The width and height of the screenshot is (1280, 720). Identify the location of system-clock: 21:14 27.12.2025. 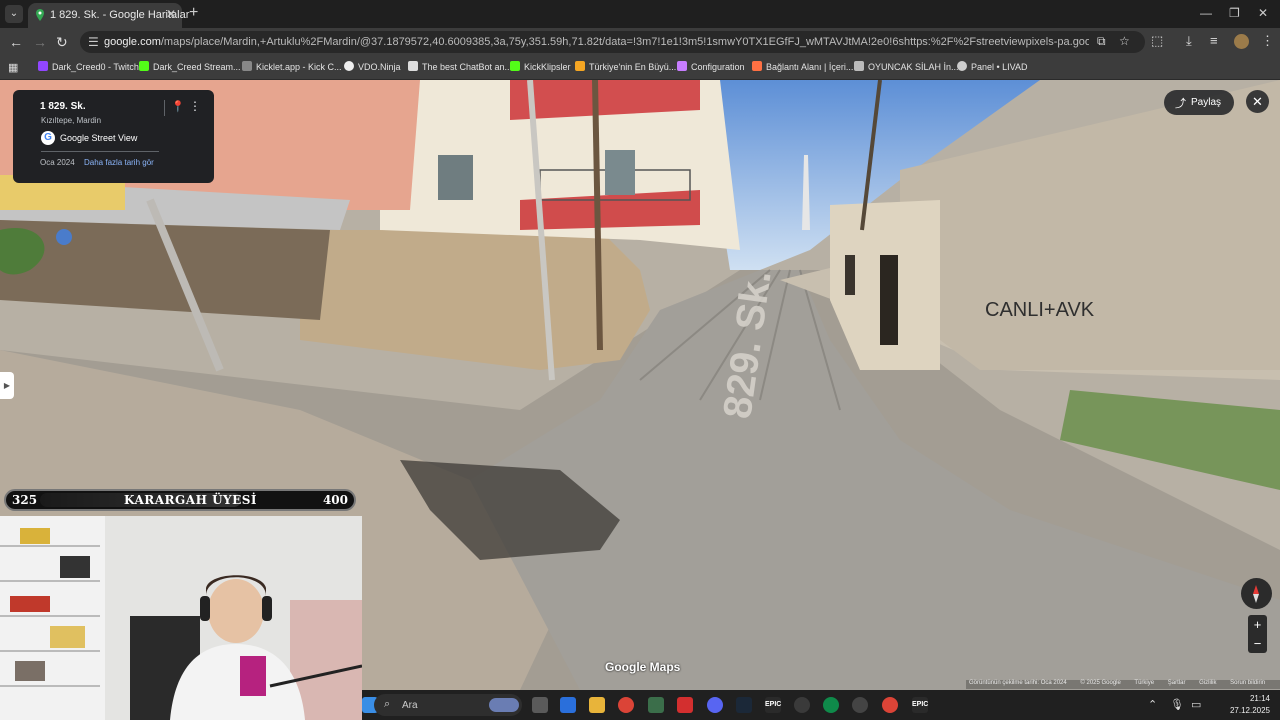
(1235, 705).